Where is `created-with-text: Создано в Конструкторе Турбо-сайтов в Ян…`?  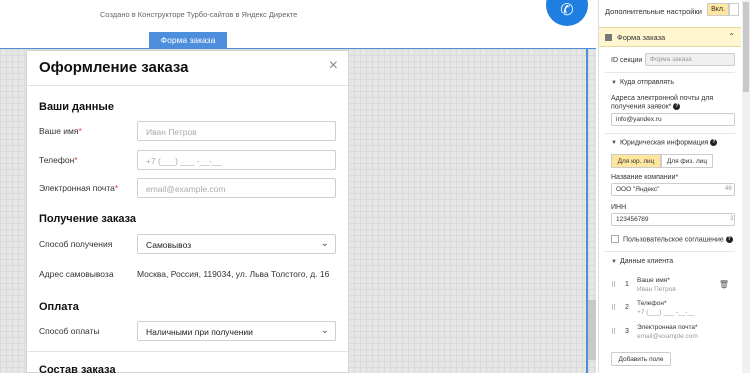
created-with-text: Создано в Конструкторе Турбо-сайтов в Ян… is located at coordinates (199, 14).